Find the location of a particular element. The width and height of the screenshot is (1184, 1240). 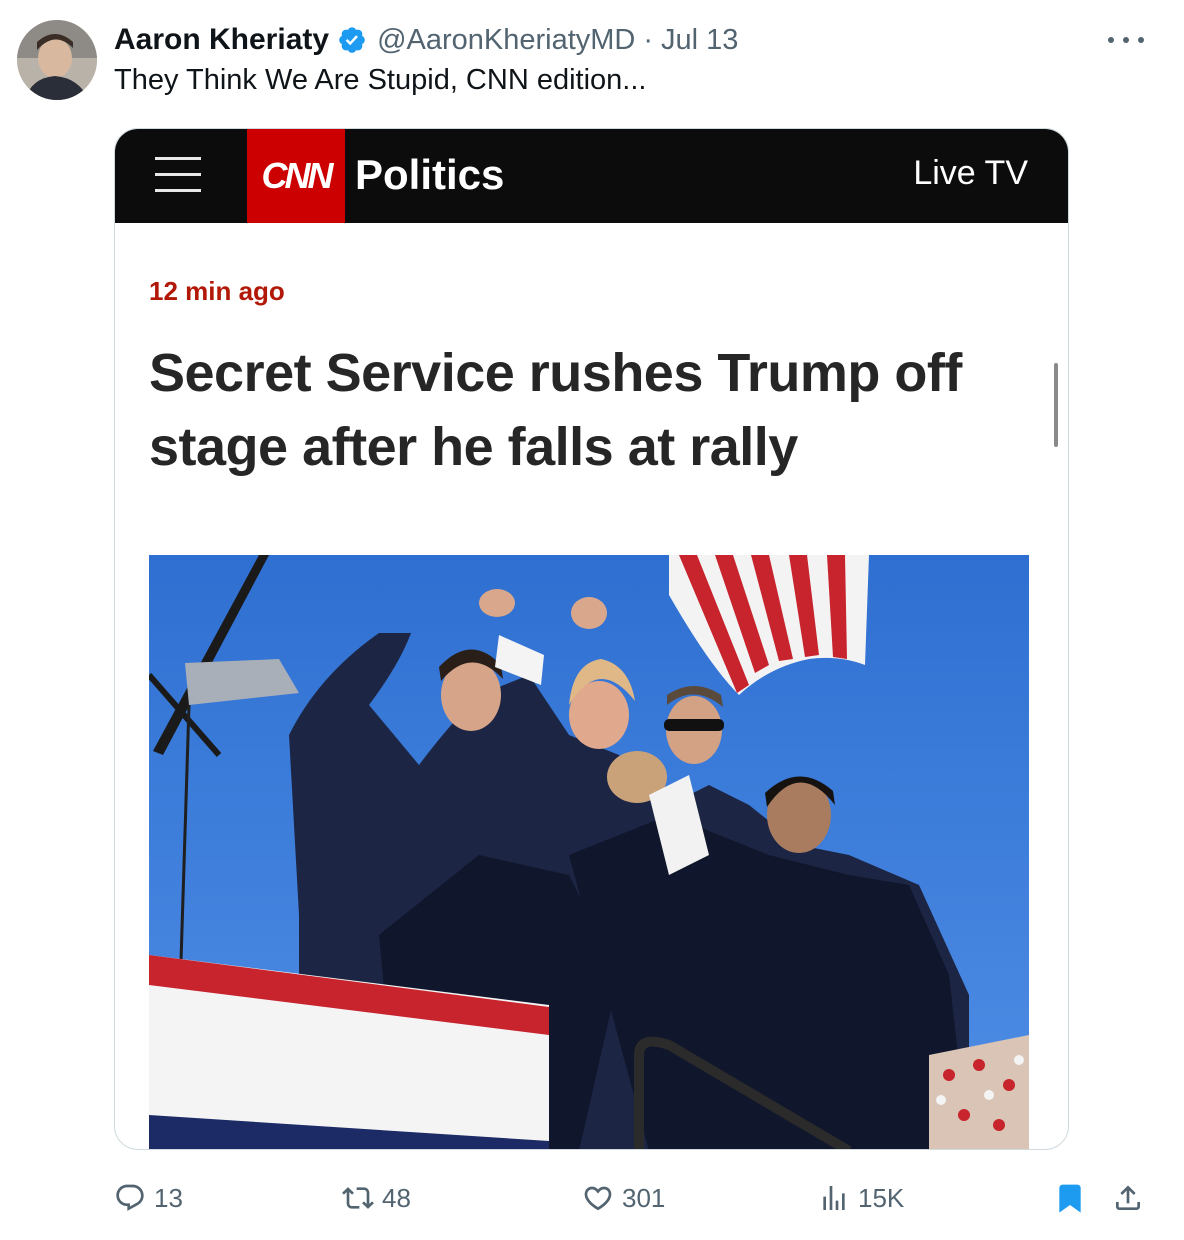

like-count: 301 is located at coordinates (644, 1197).